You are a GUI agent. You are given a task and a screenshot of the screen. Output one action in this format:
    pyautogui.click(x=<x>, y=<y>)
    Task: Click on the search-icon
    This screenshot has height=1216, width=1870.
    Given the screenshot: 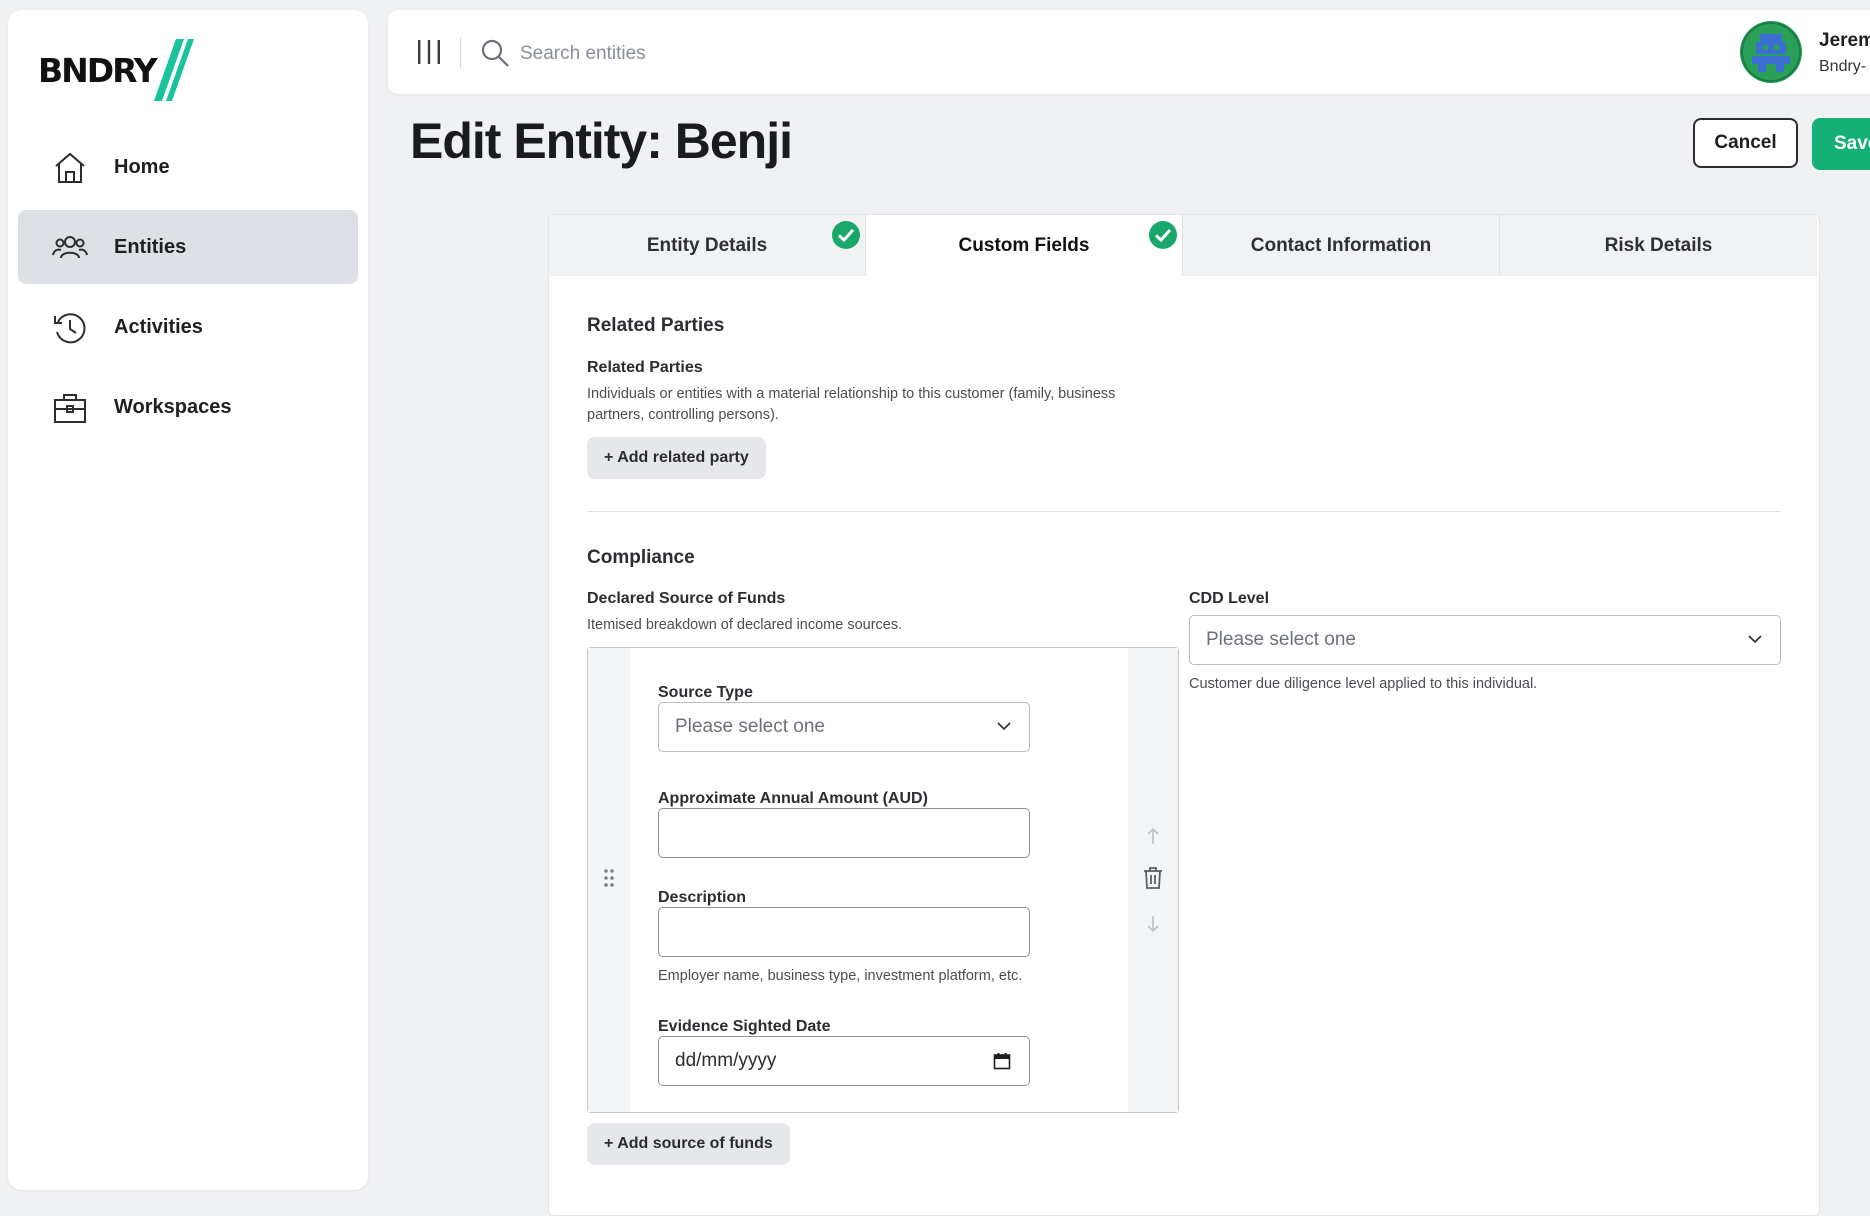 What is the action you would take?
    pyautogui.click(x=495, y=53)
    